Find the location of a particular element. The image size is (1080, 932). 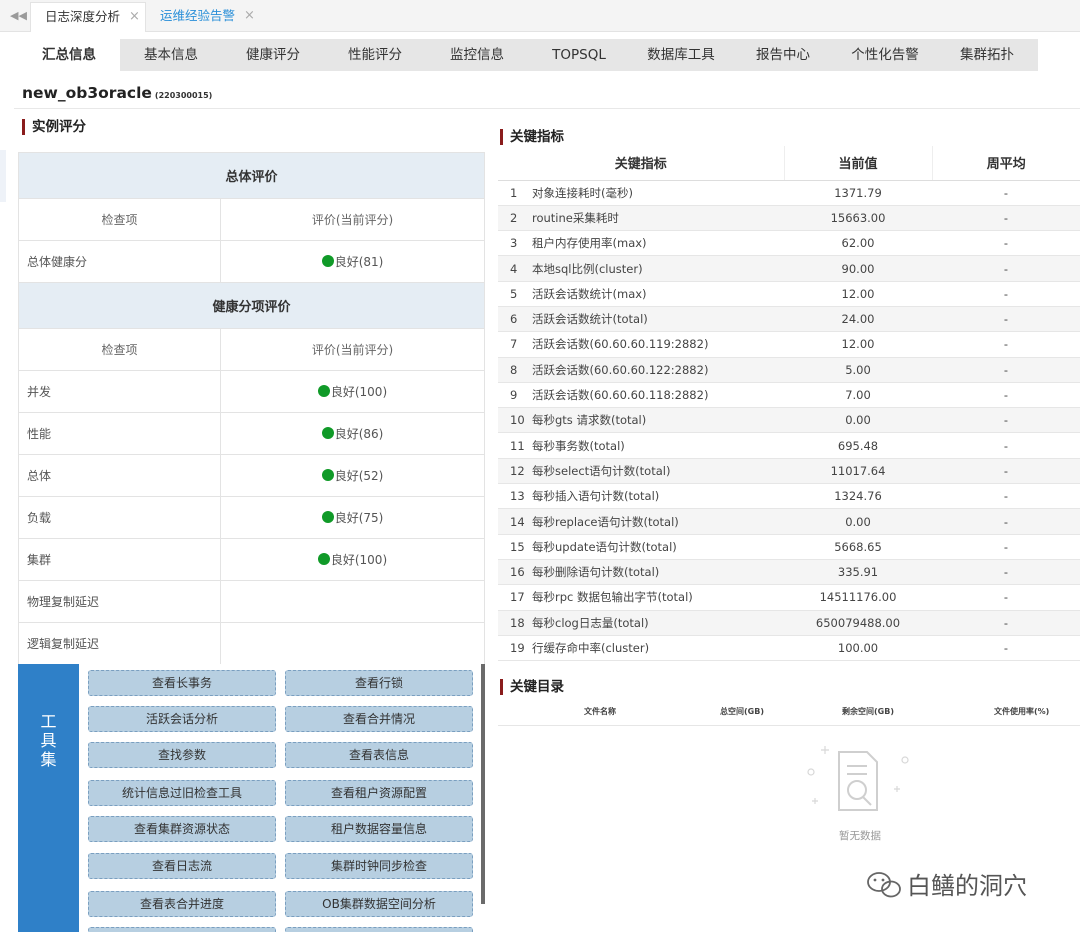

tab-custom-alert: 个性化告警 is located at coordinates (885, 55).